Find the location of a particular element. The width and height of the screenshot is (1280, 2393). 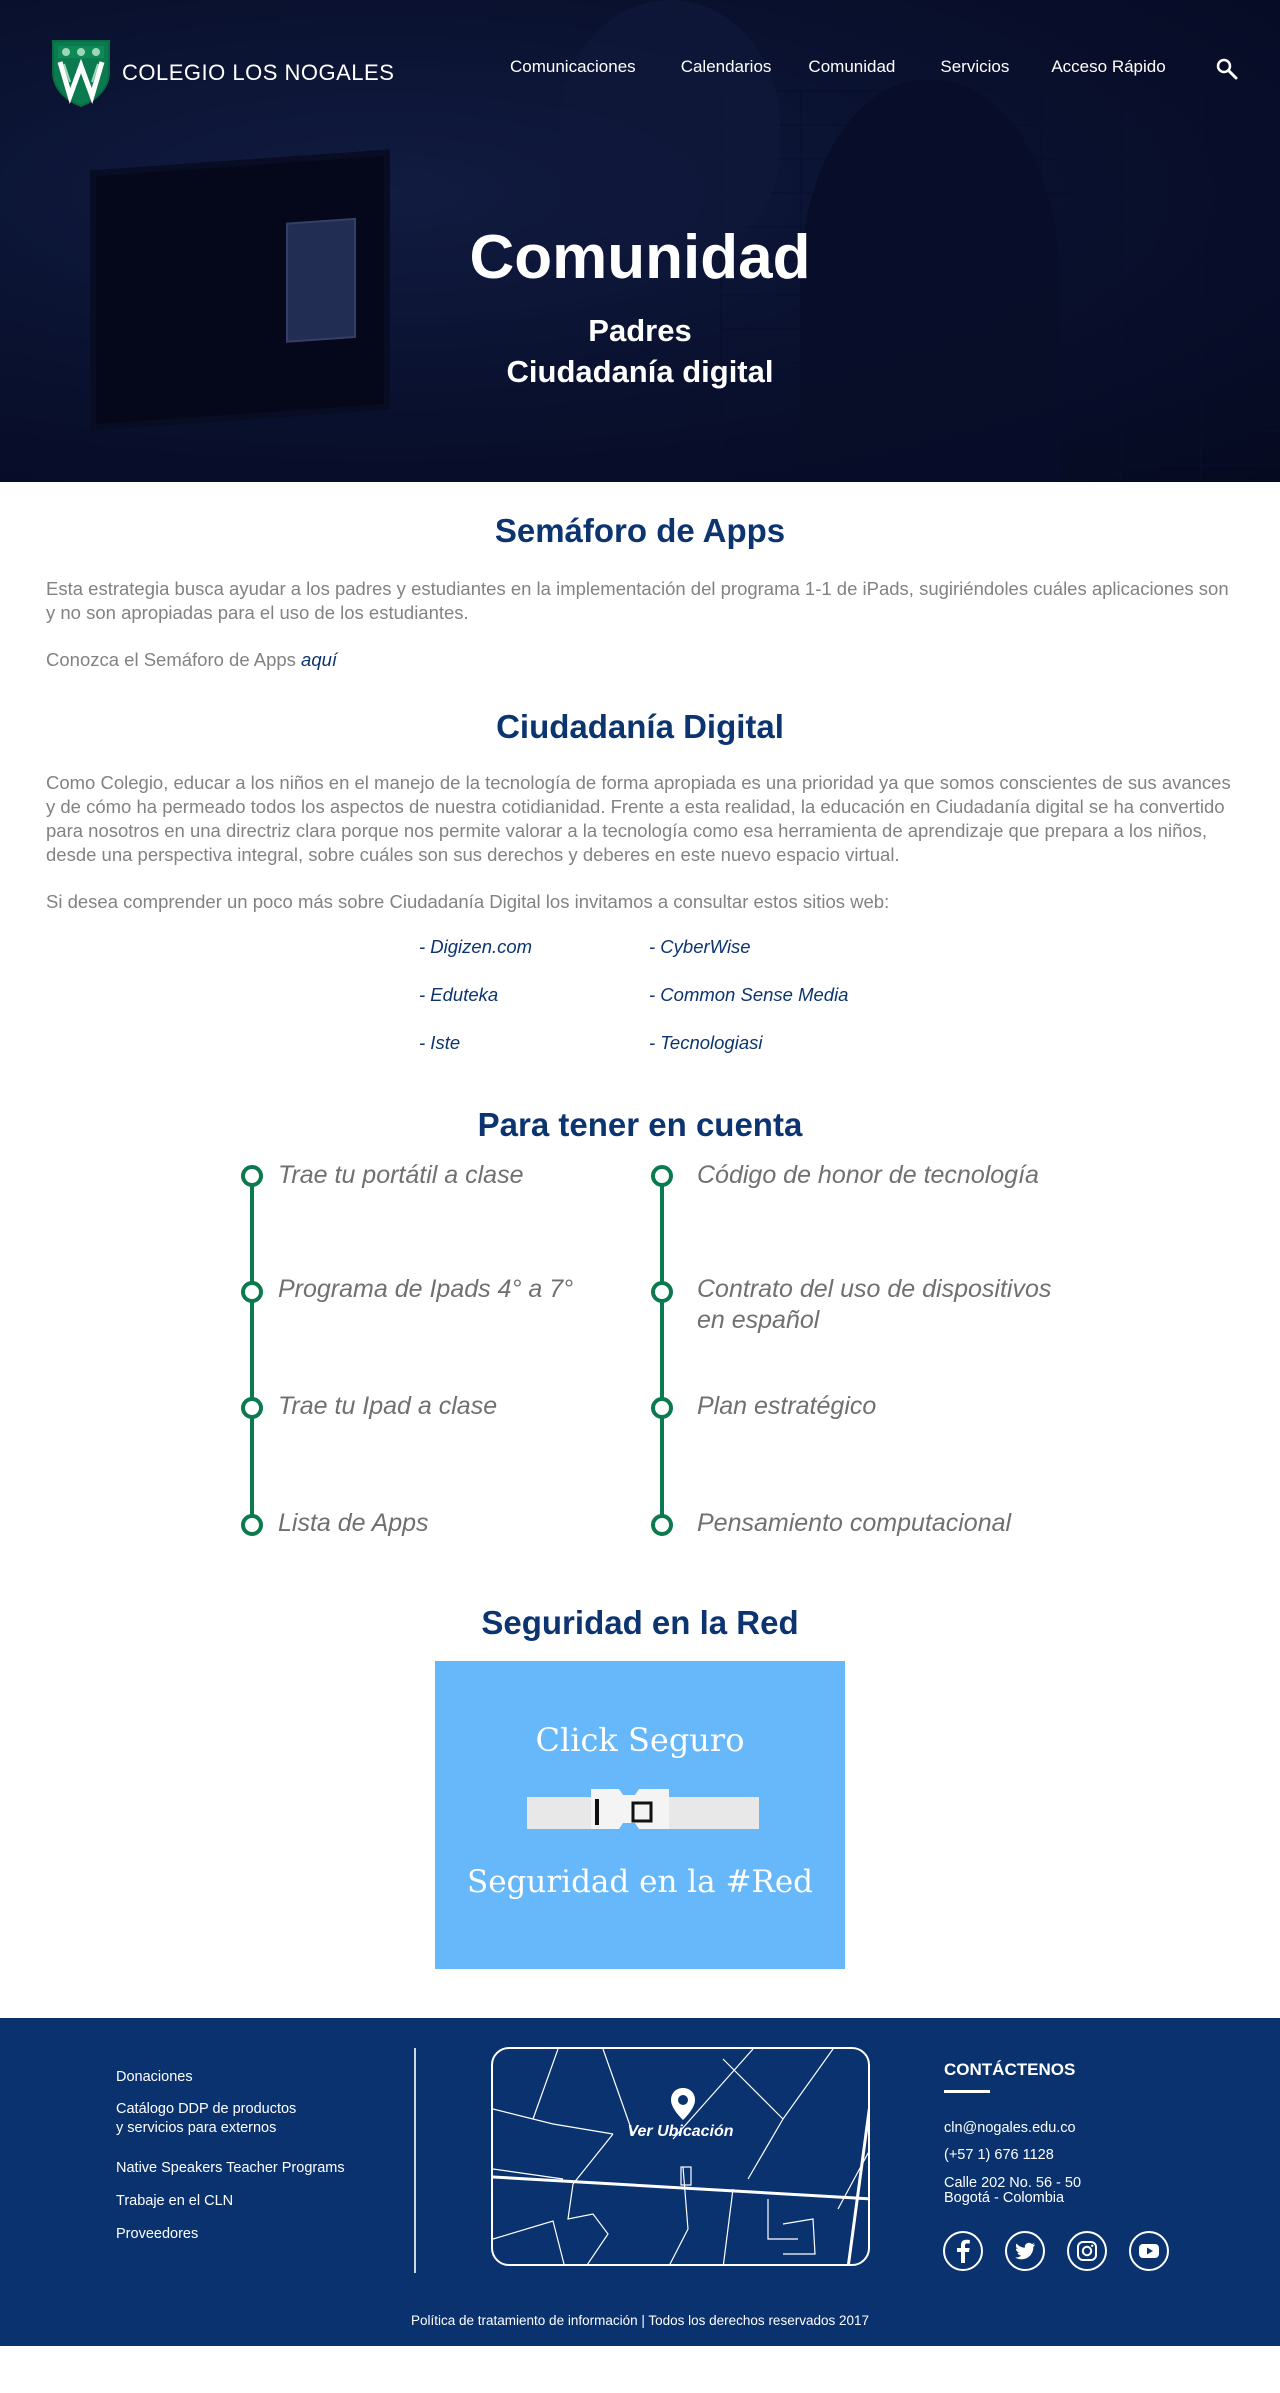

search-icon is located at coordinates (1227, 69).